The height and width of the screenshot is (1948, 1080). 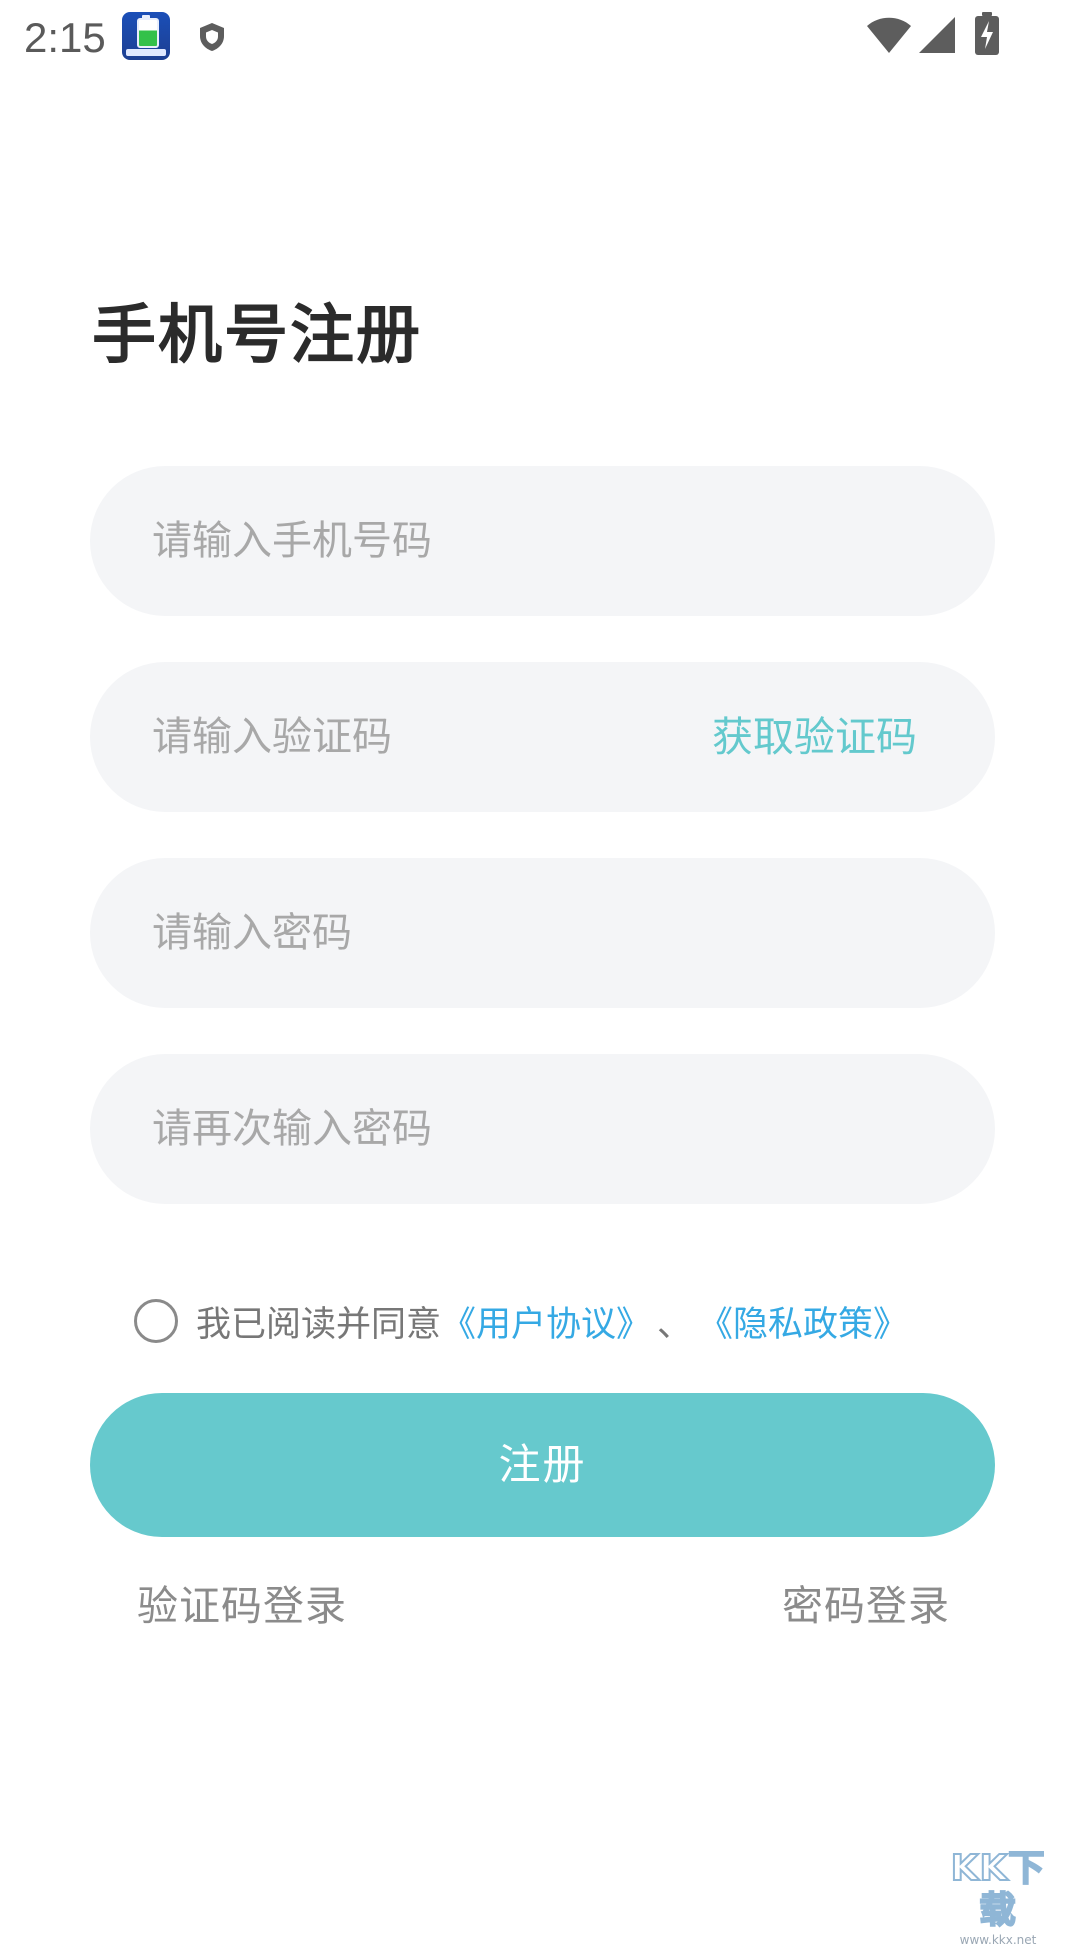 I want to click on code-login-link: 验证码登录, so click(x=242, y=1606).